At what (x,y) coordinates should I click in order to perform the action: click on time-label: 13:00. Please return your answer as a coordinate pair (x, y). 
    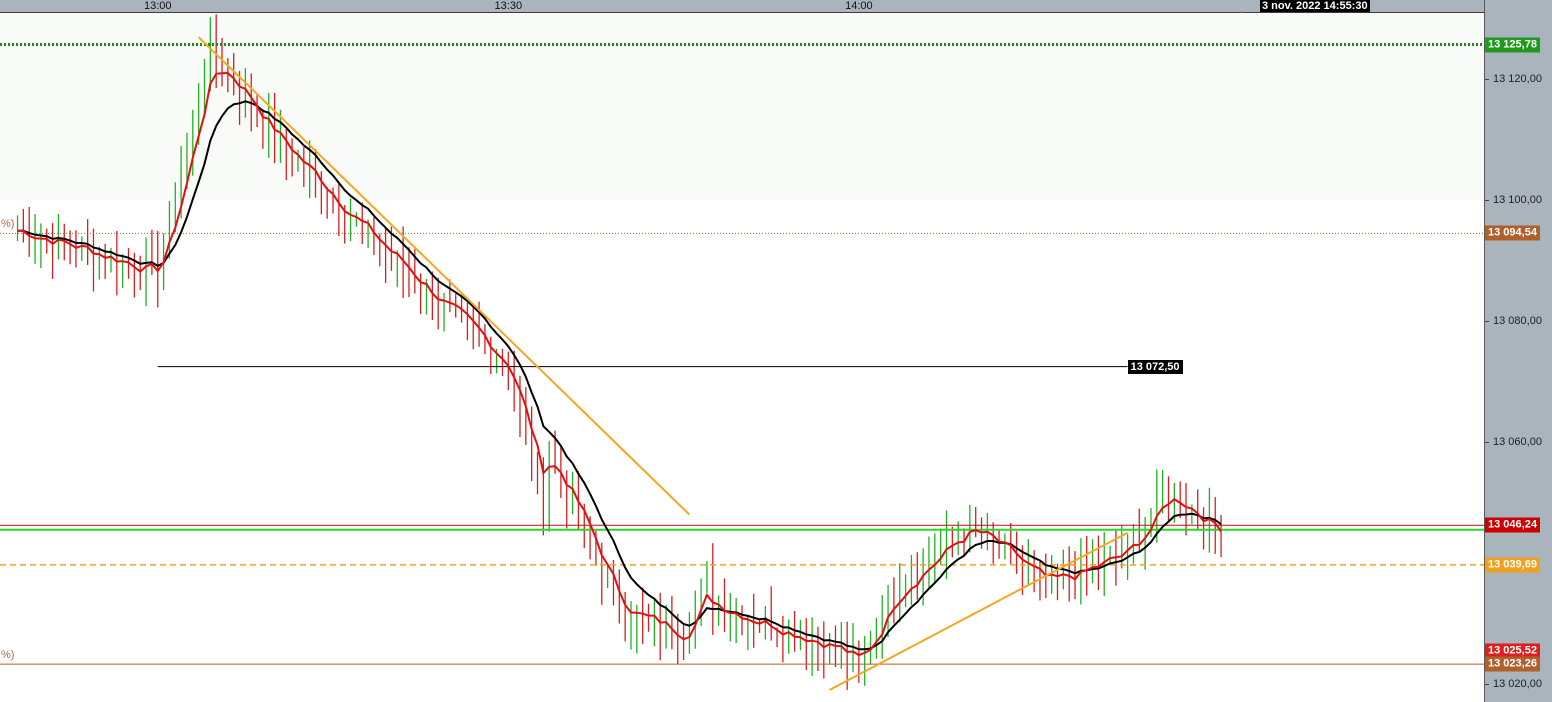
    Looking at the image, I should click on (157, 6).